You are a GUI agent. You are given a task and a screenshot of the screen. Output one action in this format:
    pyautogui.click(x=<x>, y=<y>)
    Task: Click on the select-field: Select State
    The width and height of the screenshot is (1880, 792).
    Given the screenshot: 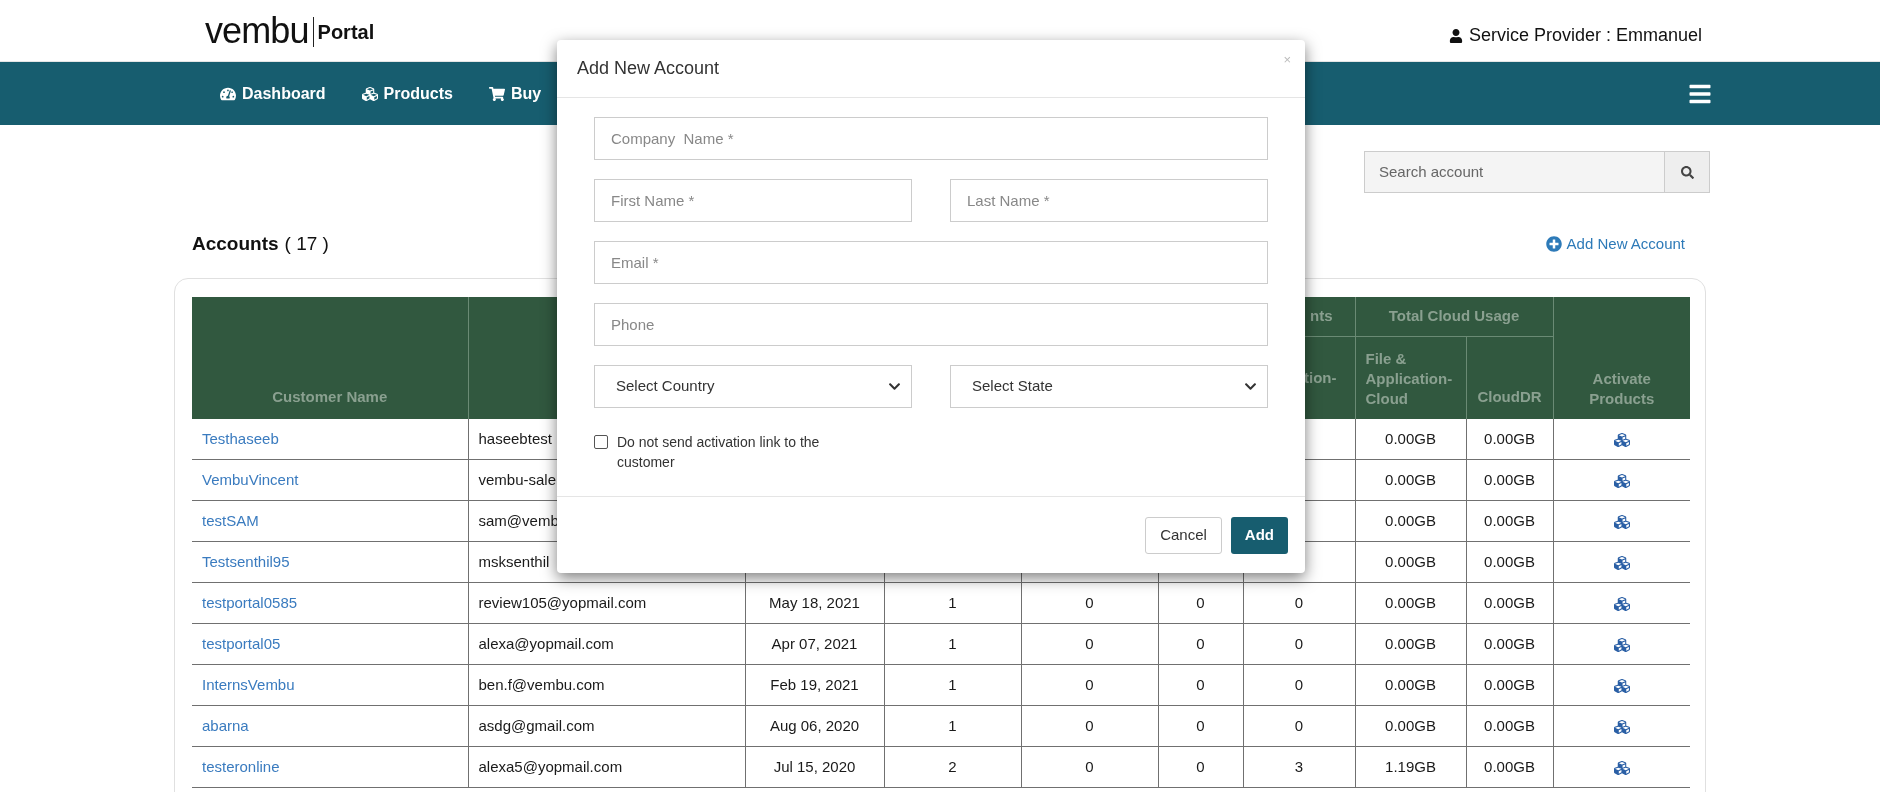 What is the action you would take?
    pyautogui.click(x=1109, y=386)
    